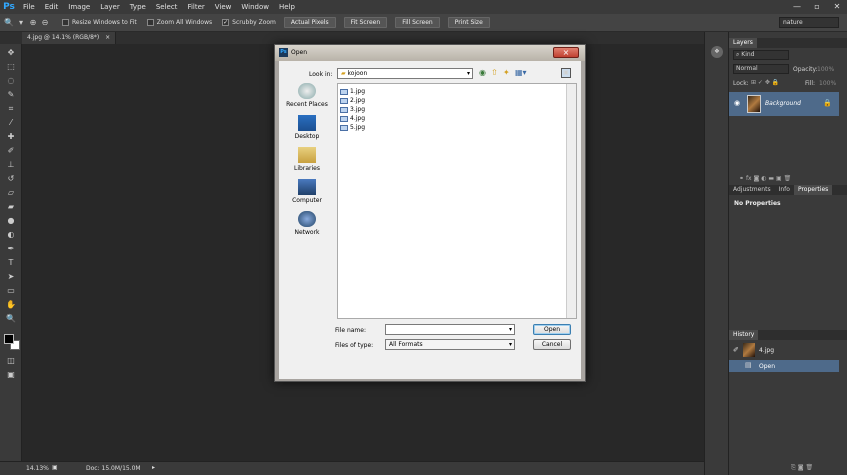 This screenshot has width=847, height=475. I want to click on history-snapshot: ✐ 4.jpg, so click(784, 350).